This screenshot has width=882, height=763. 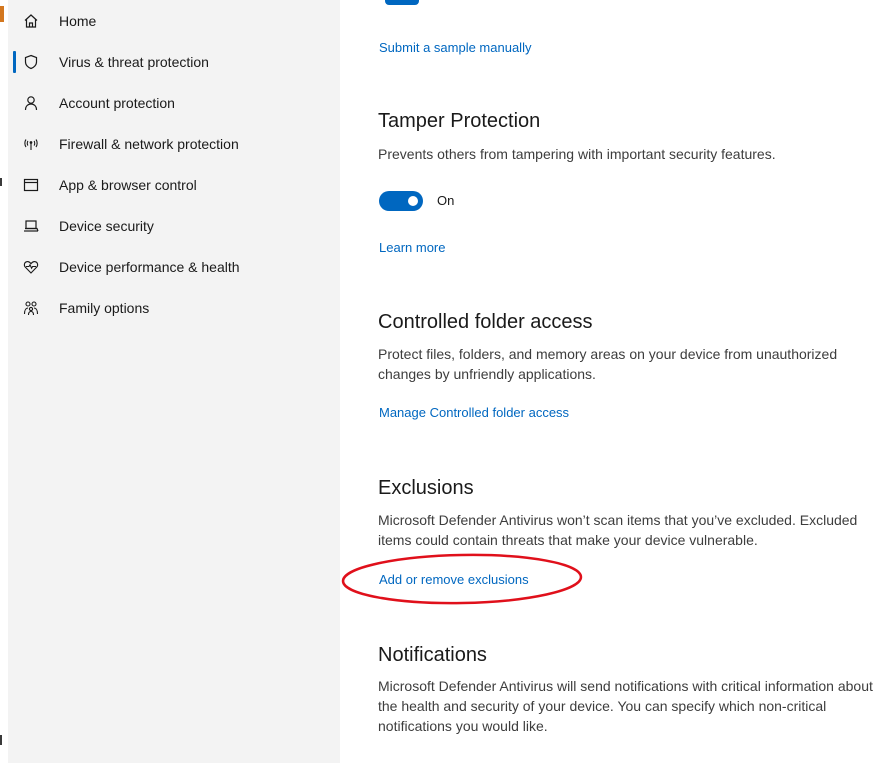 I want to click on add-remove-exclusions-link: Add or remove exclusions, so click(x=454, y=579).